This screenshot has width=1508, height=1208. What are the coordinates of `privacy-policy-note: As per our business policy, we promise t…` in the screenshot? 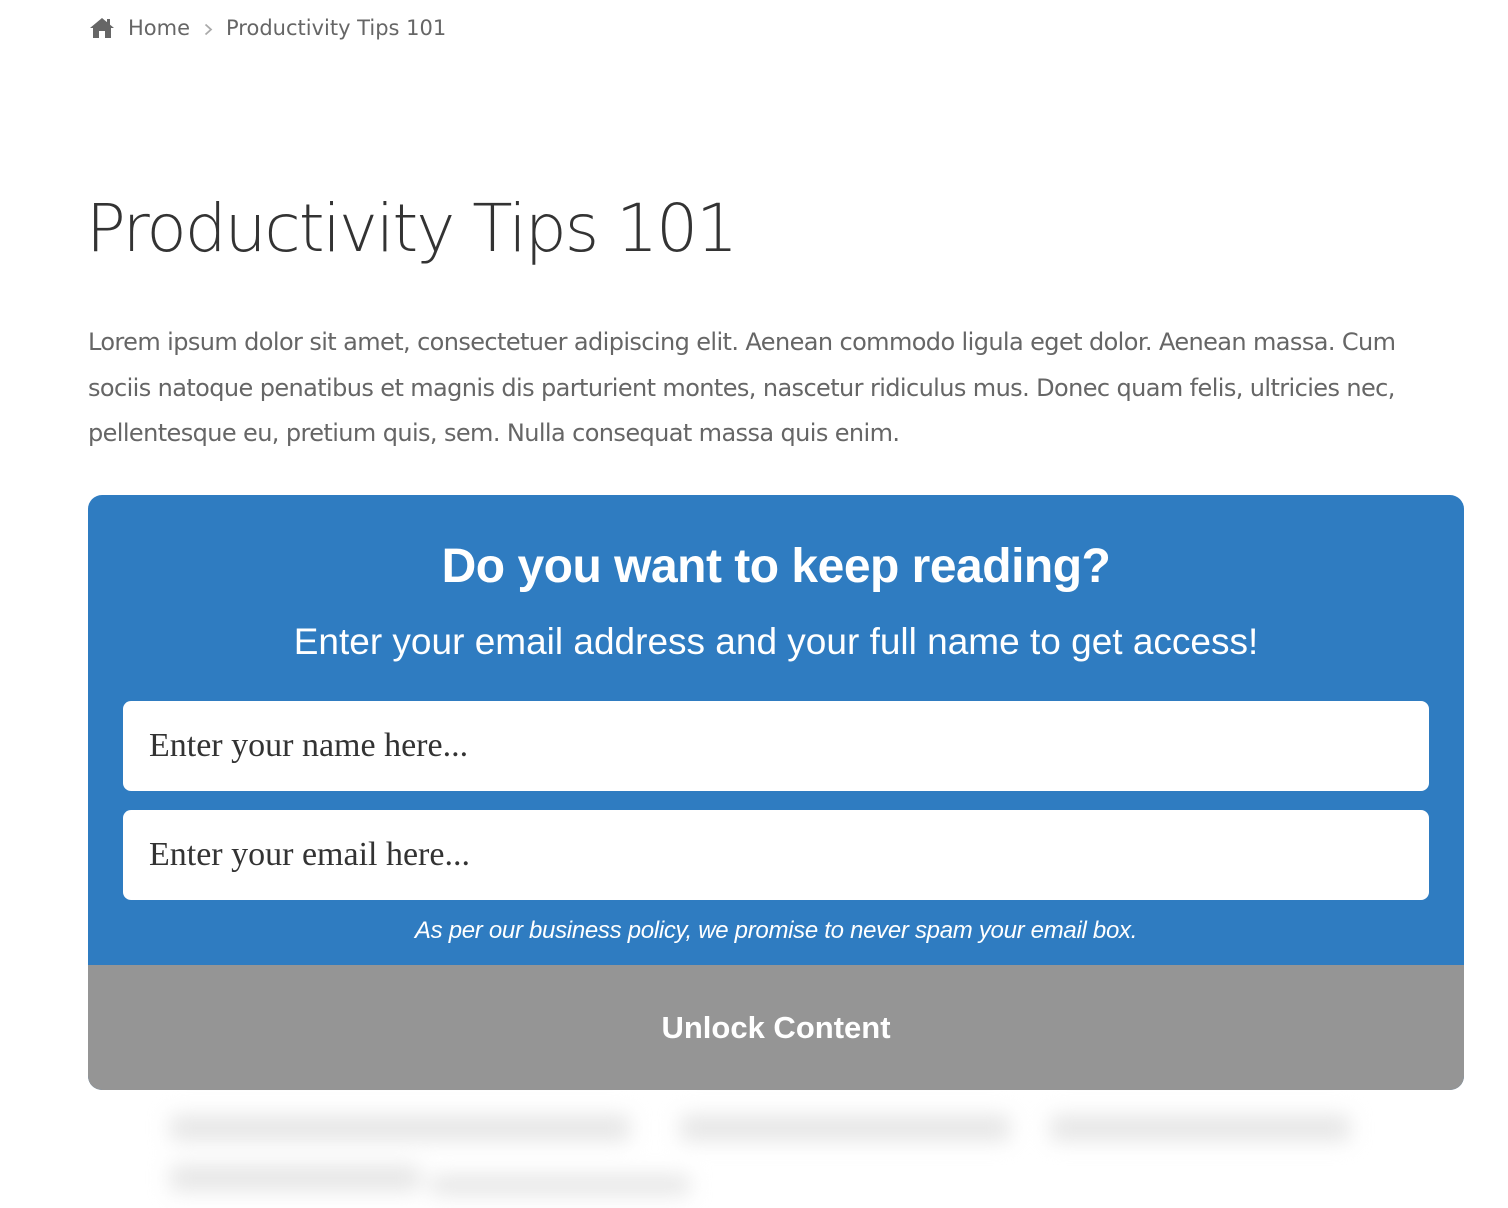 It's located at (776, 930).